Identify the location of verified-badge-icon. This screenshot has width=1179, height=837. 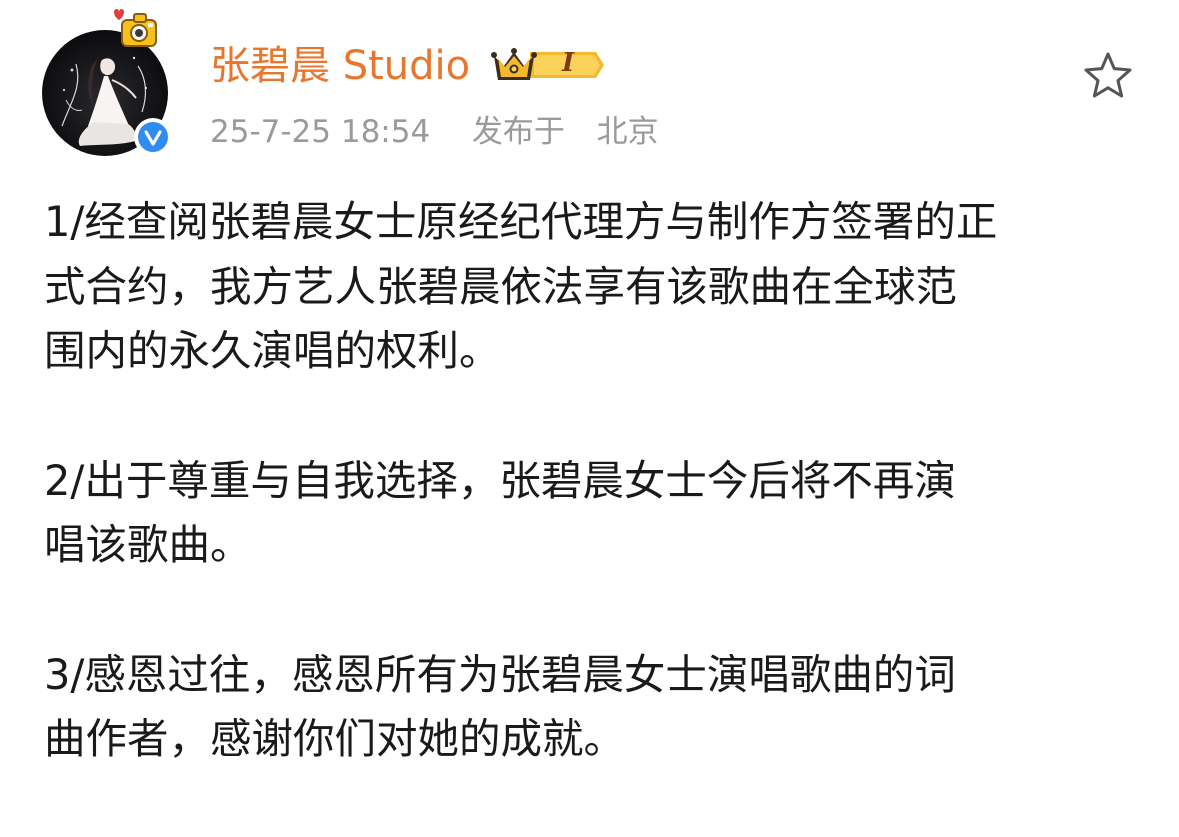
(153, 137).